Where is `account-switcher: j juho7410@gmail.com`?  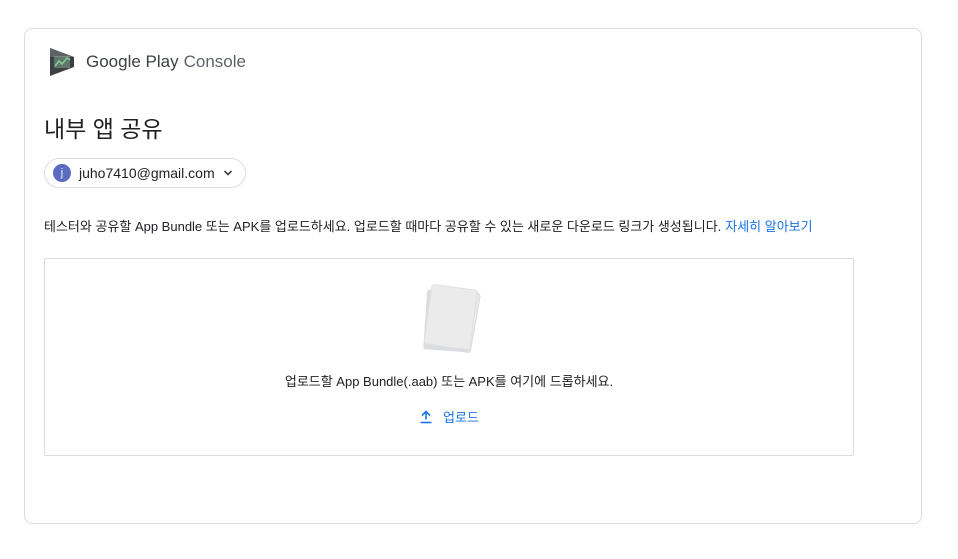 account-switcher: j juho7410@gmail.com is located at coordinates (145, 173).